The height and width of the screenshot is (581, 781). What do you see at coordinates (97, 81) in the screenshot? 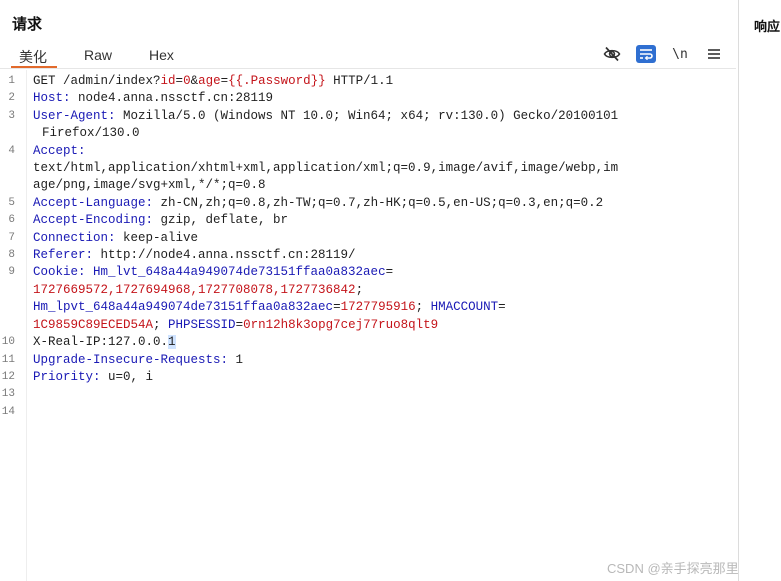
I see `request-method-path: GET /admin/index?` at bounding box center [97, 81].